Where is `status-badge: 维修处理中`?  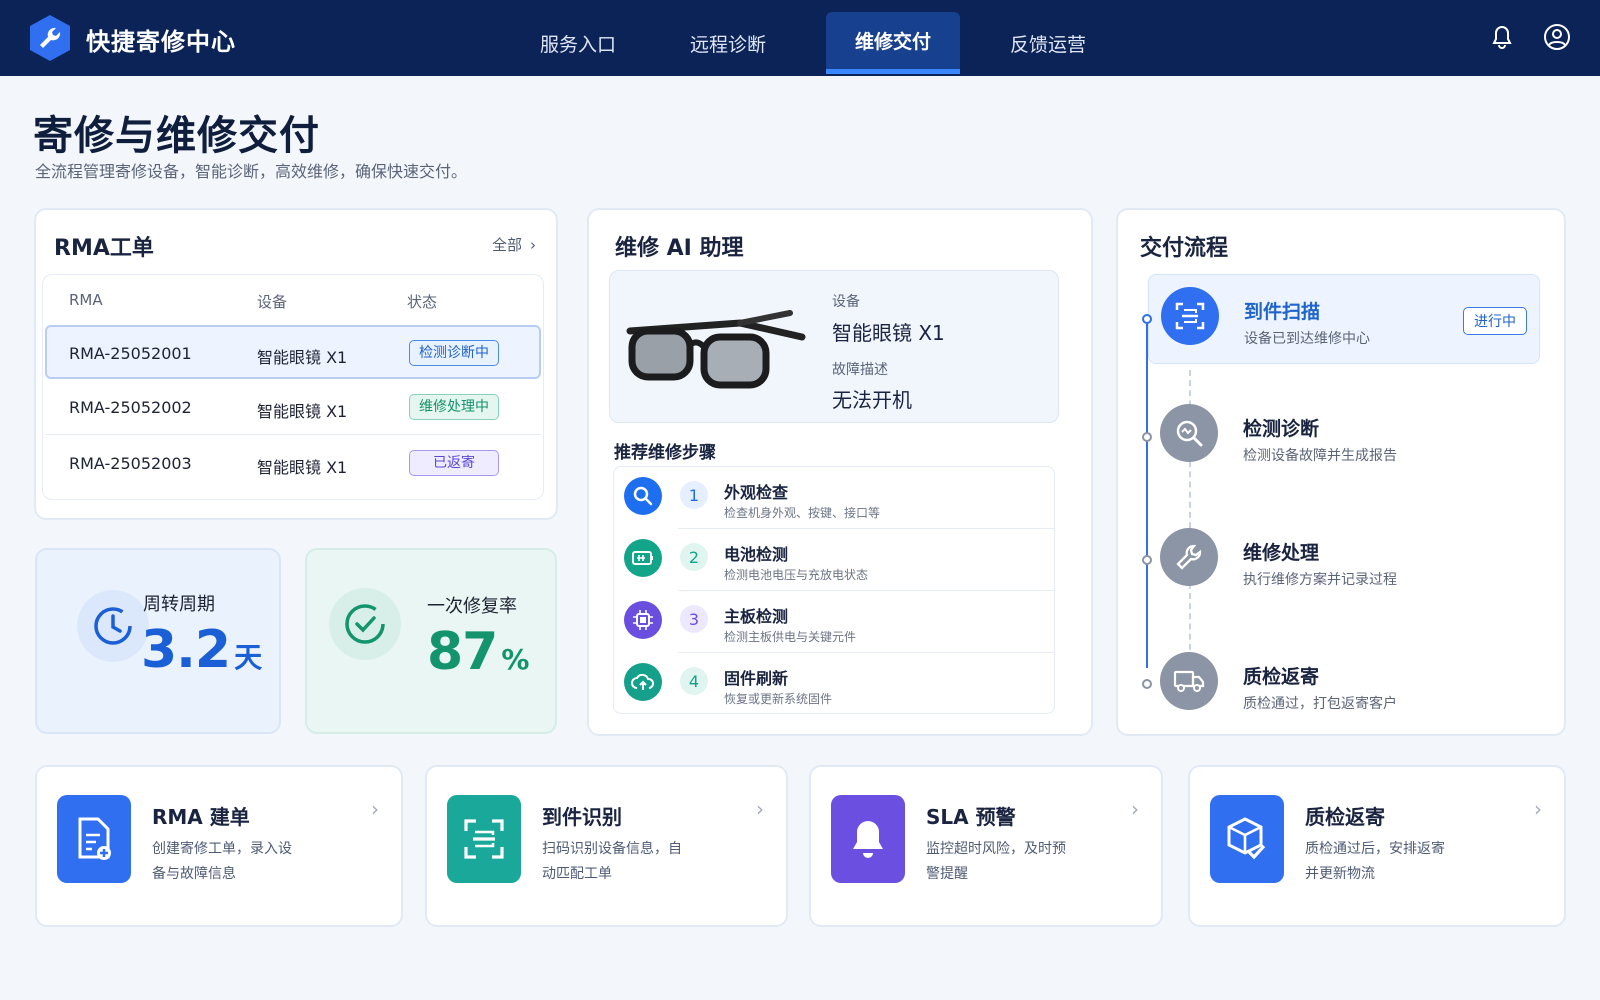
status-badge: 维修处理中 is located at coordinates (454, 407).